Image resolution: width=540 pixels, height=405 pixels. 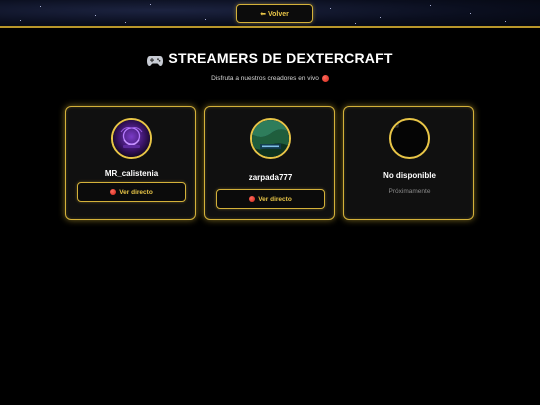 What do you see at coordinates (131, 173) in the screenshot?
I see `streamer-name: MR_calistenia` at bounding box center [131, 173].